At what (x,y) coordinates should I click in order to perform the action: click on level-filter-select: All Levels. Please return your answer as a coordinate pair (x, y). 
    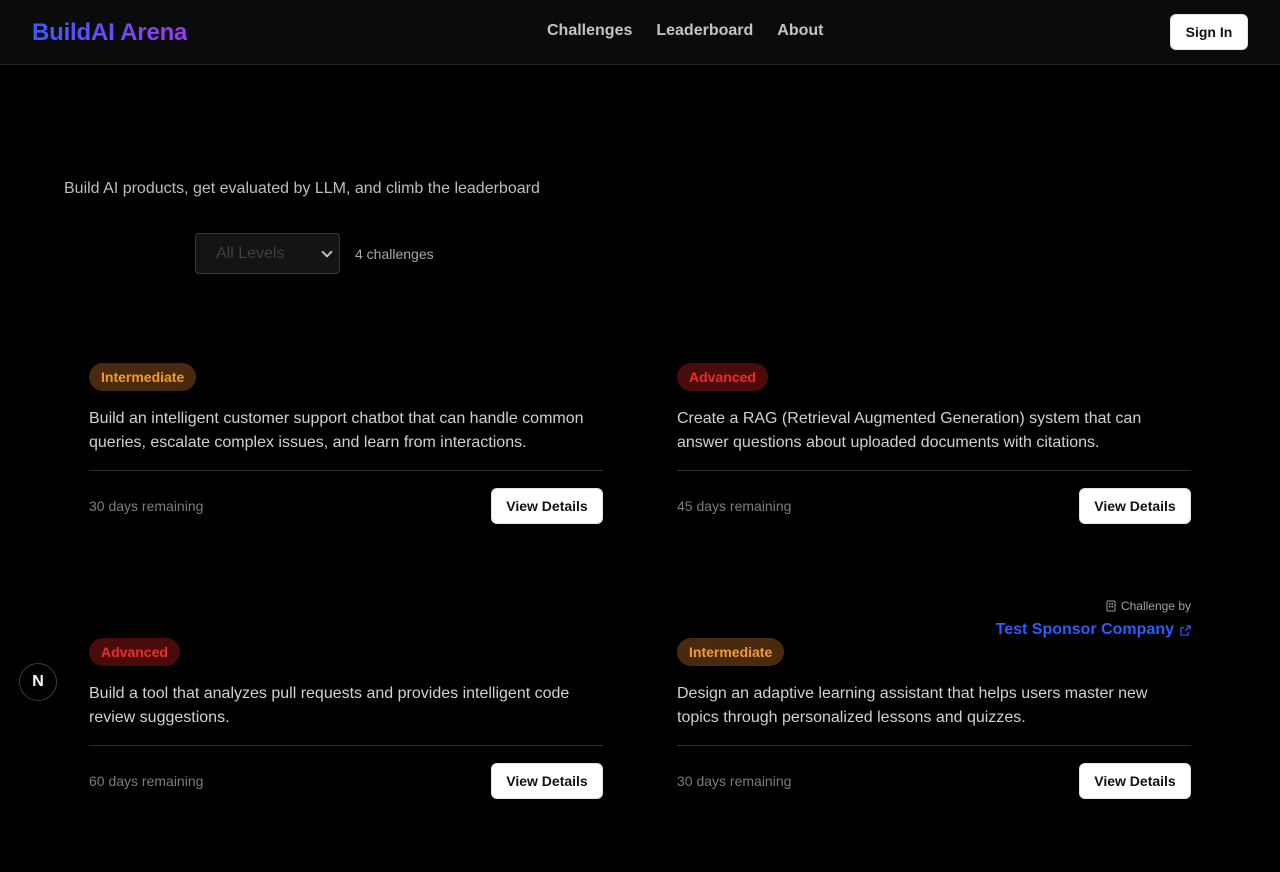
    Looking at the image, I should click on (267, 253).